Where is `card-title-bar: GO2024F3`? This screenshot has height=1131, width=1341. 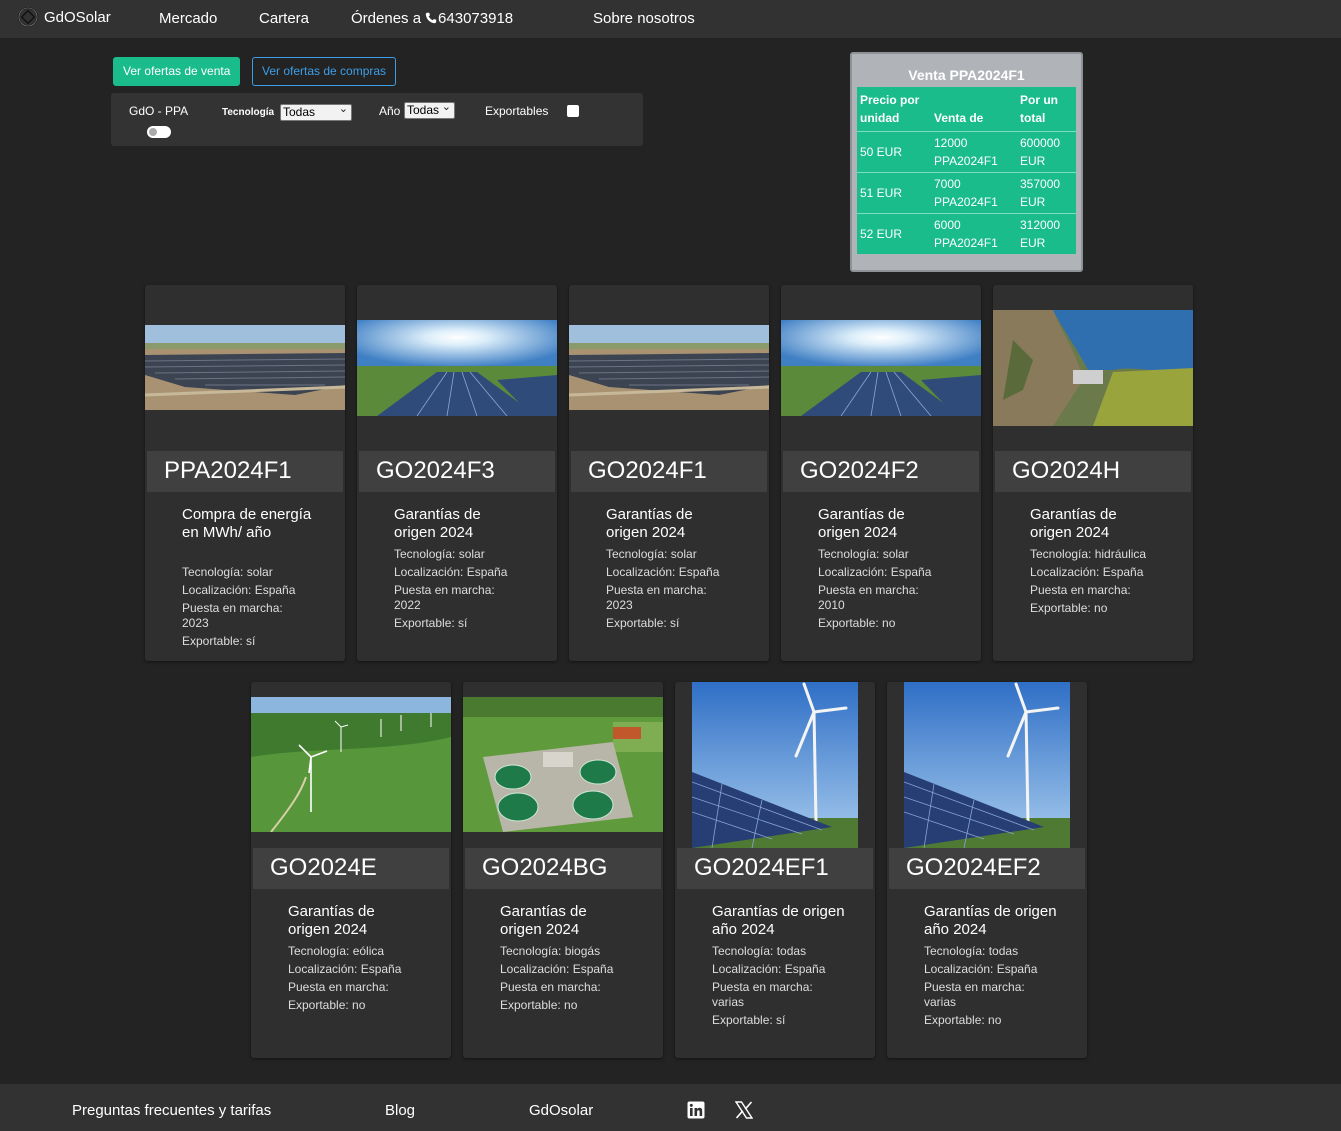 card-title-bar: GO2024F3 is located at coordinates (457, 471).